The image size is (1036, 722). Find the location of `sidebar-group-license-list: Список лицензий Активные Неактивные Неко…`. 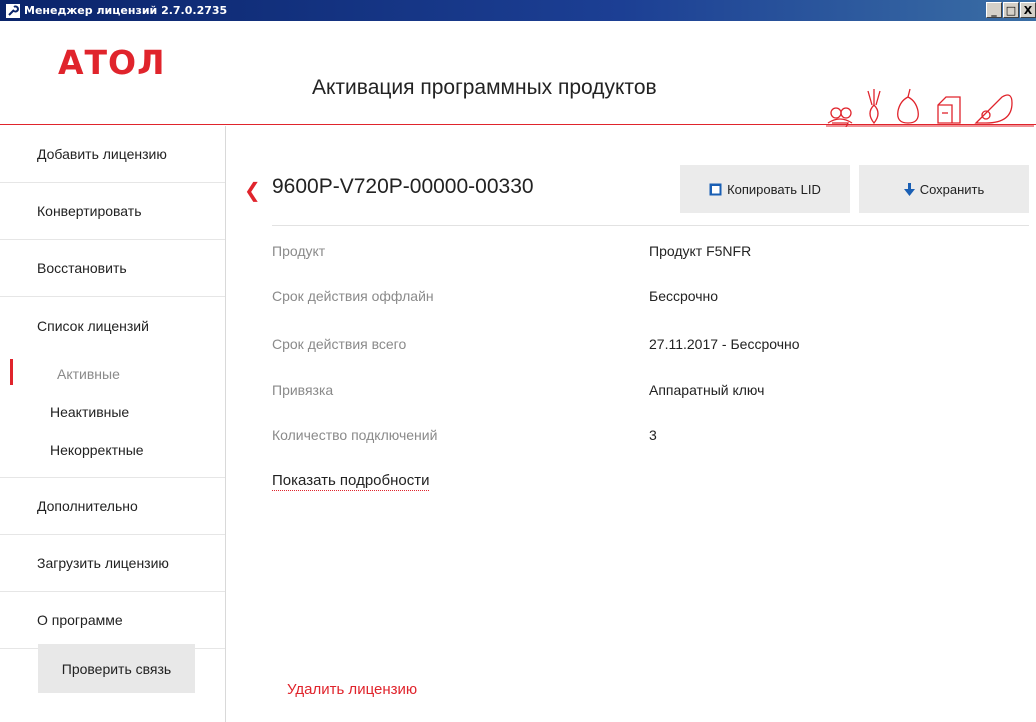

sidebar-group-license-list: Список лицензий Активные Неактивные Неко… is located at coordinates (112, 387).